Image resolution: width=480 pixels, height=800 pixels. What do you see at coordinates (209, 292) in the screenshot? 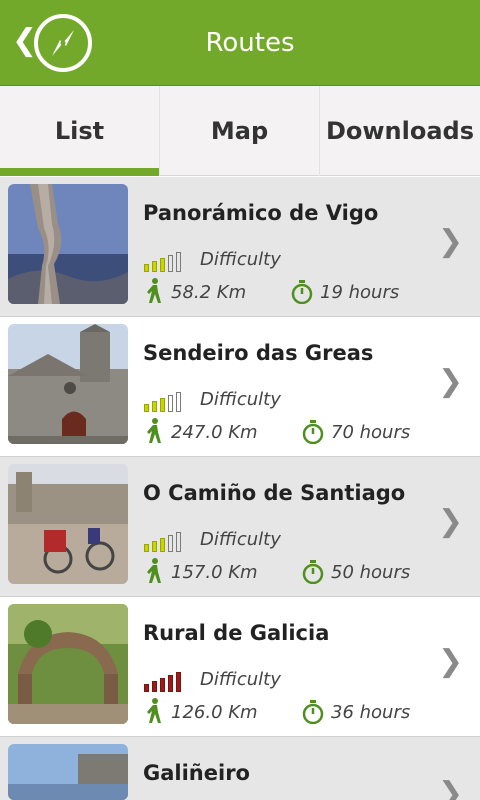
I see `route-distance: 58.2 Km` at bounding box center [209, 292].